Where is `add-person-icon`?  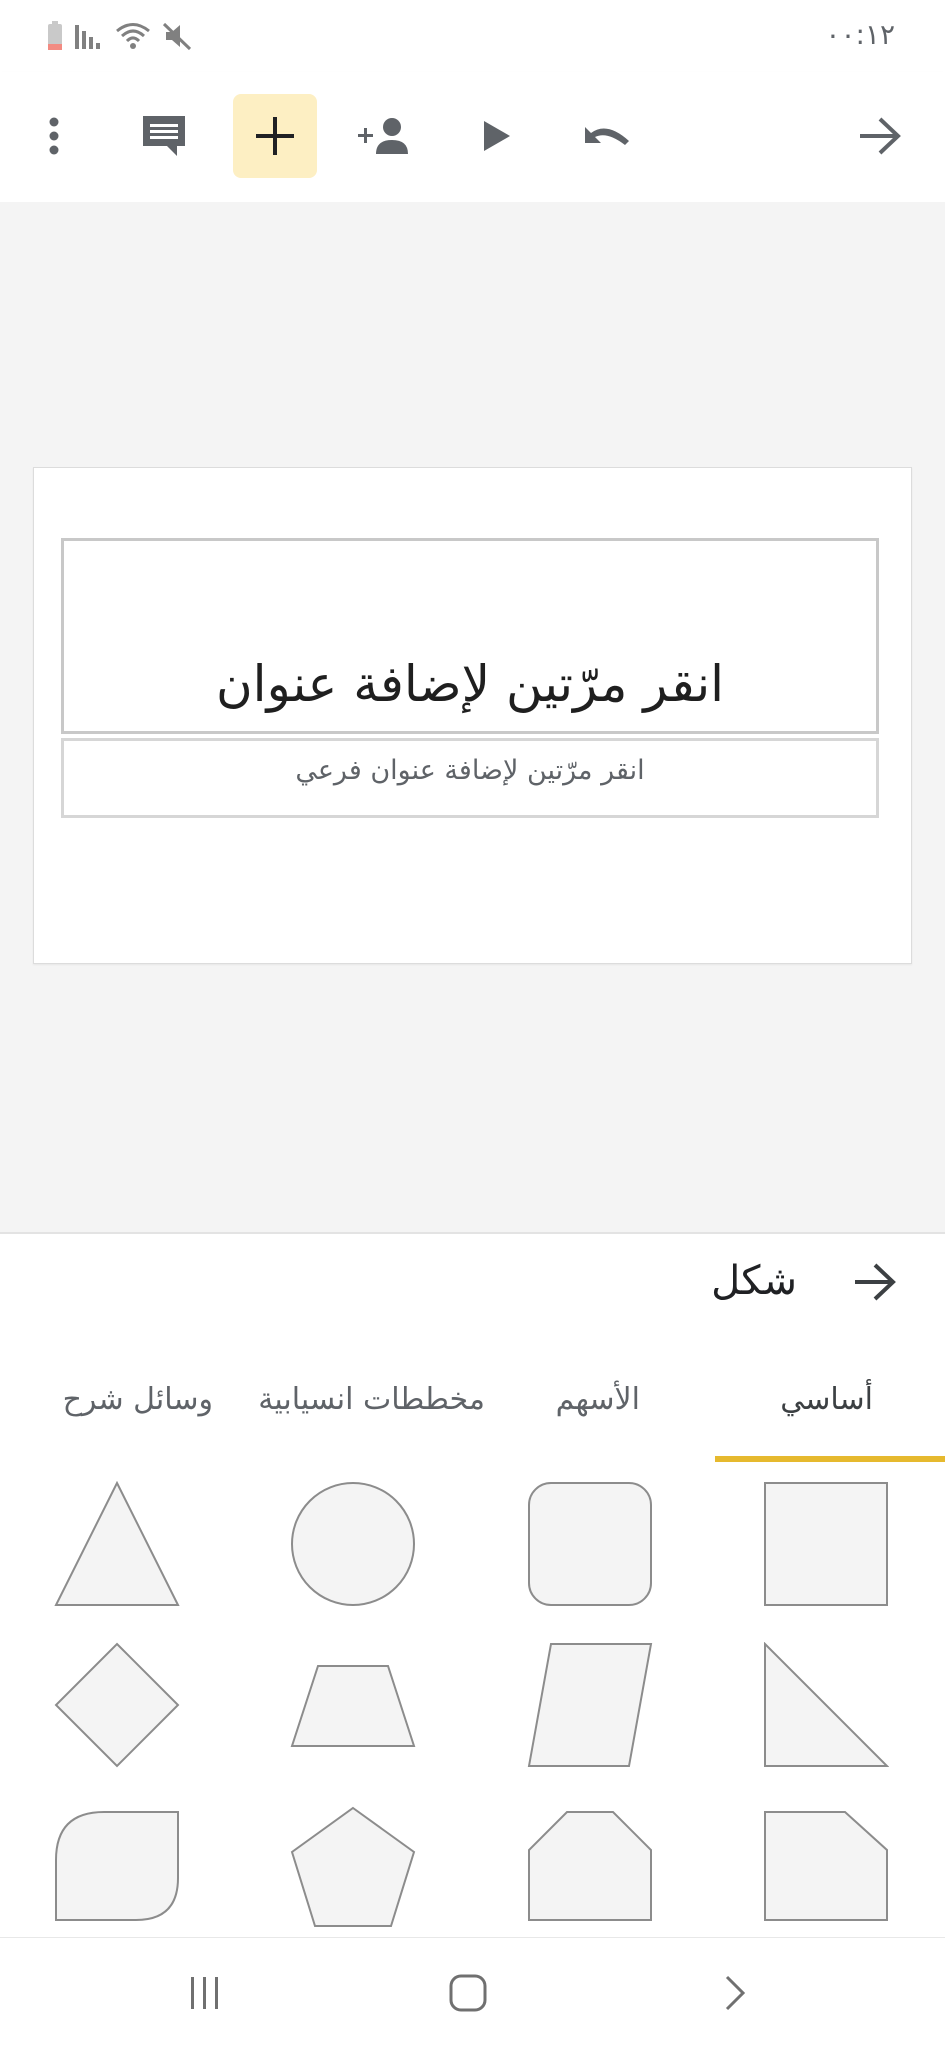 add-person-icon is located at coordinates (383, 136).